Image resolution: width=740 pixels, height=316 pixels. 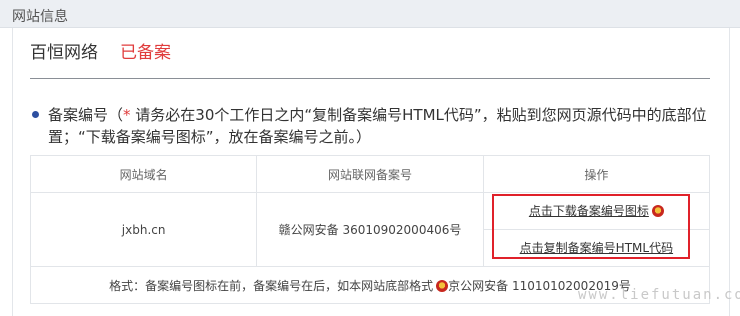 I want to click on section-title: 网站信息, so click(x=40, y=17).